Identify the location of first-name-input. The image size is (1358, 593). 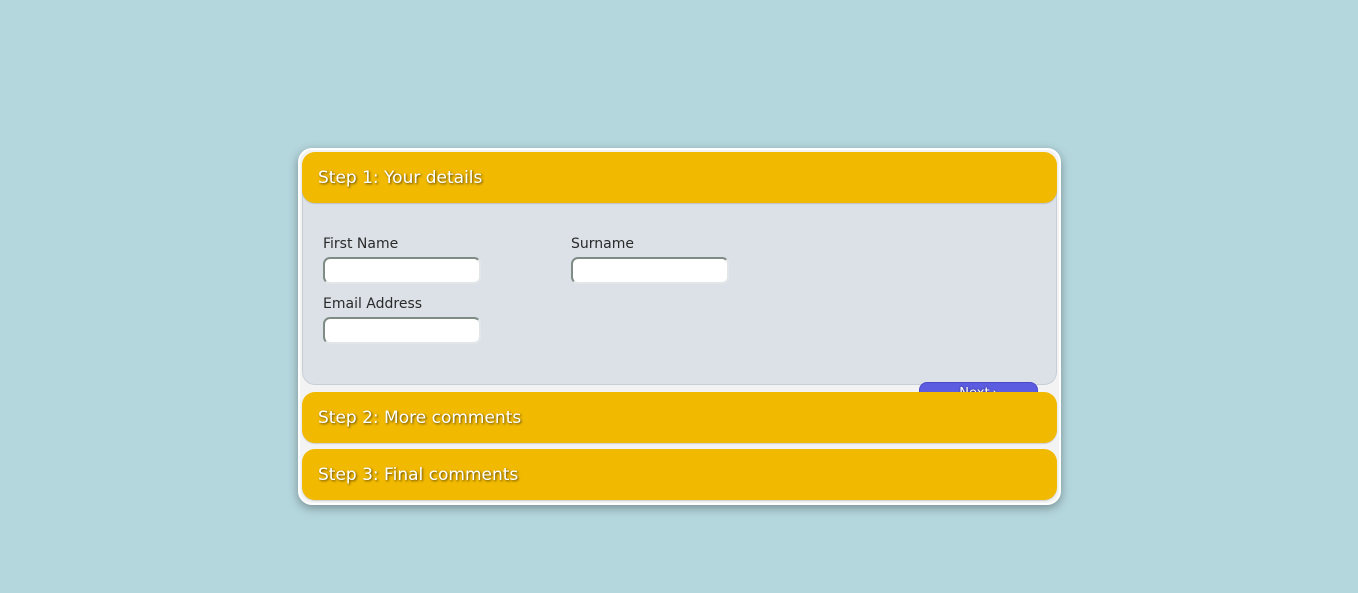
(402, 270).